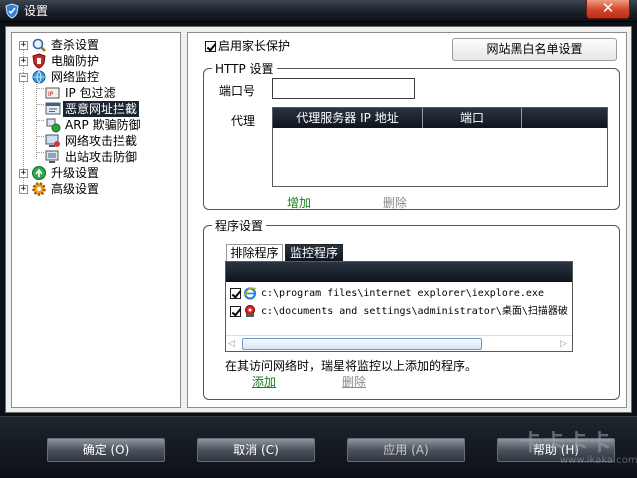  I want to click on column-header-port: 端口, so click(472, 118).